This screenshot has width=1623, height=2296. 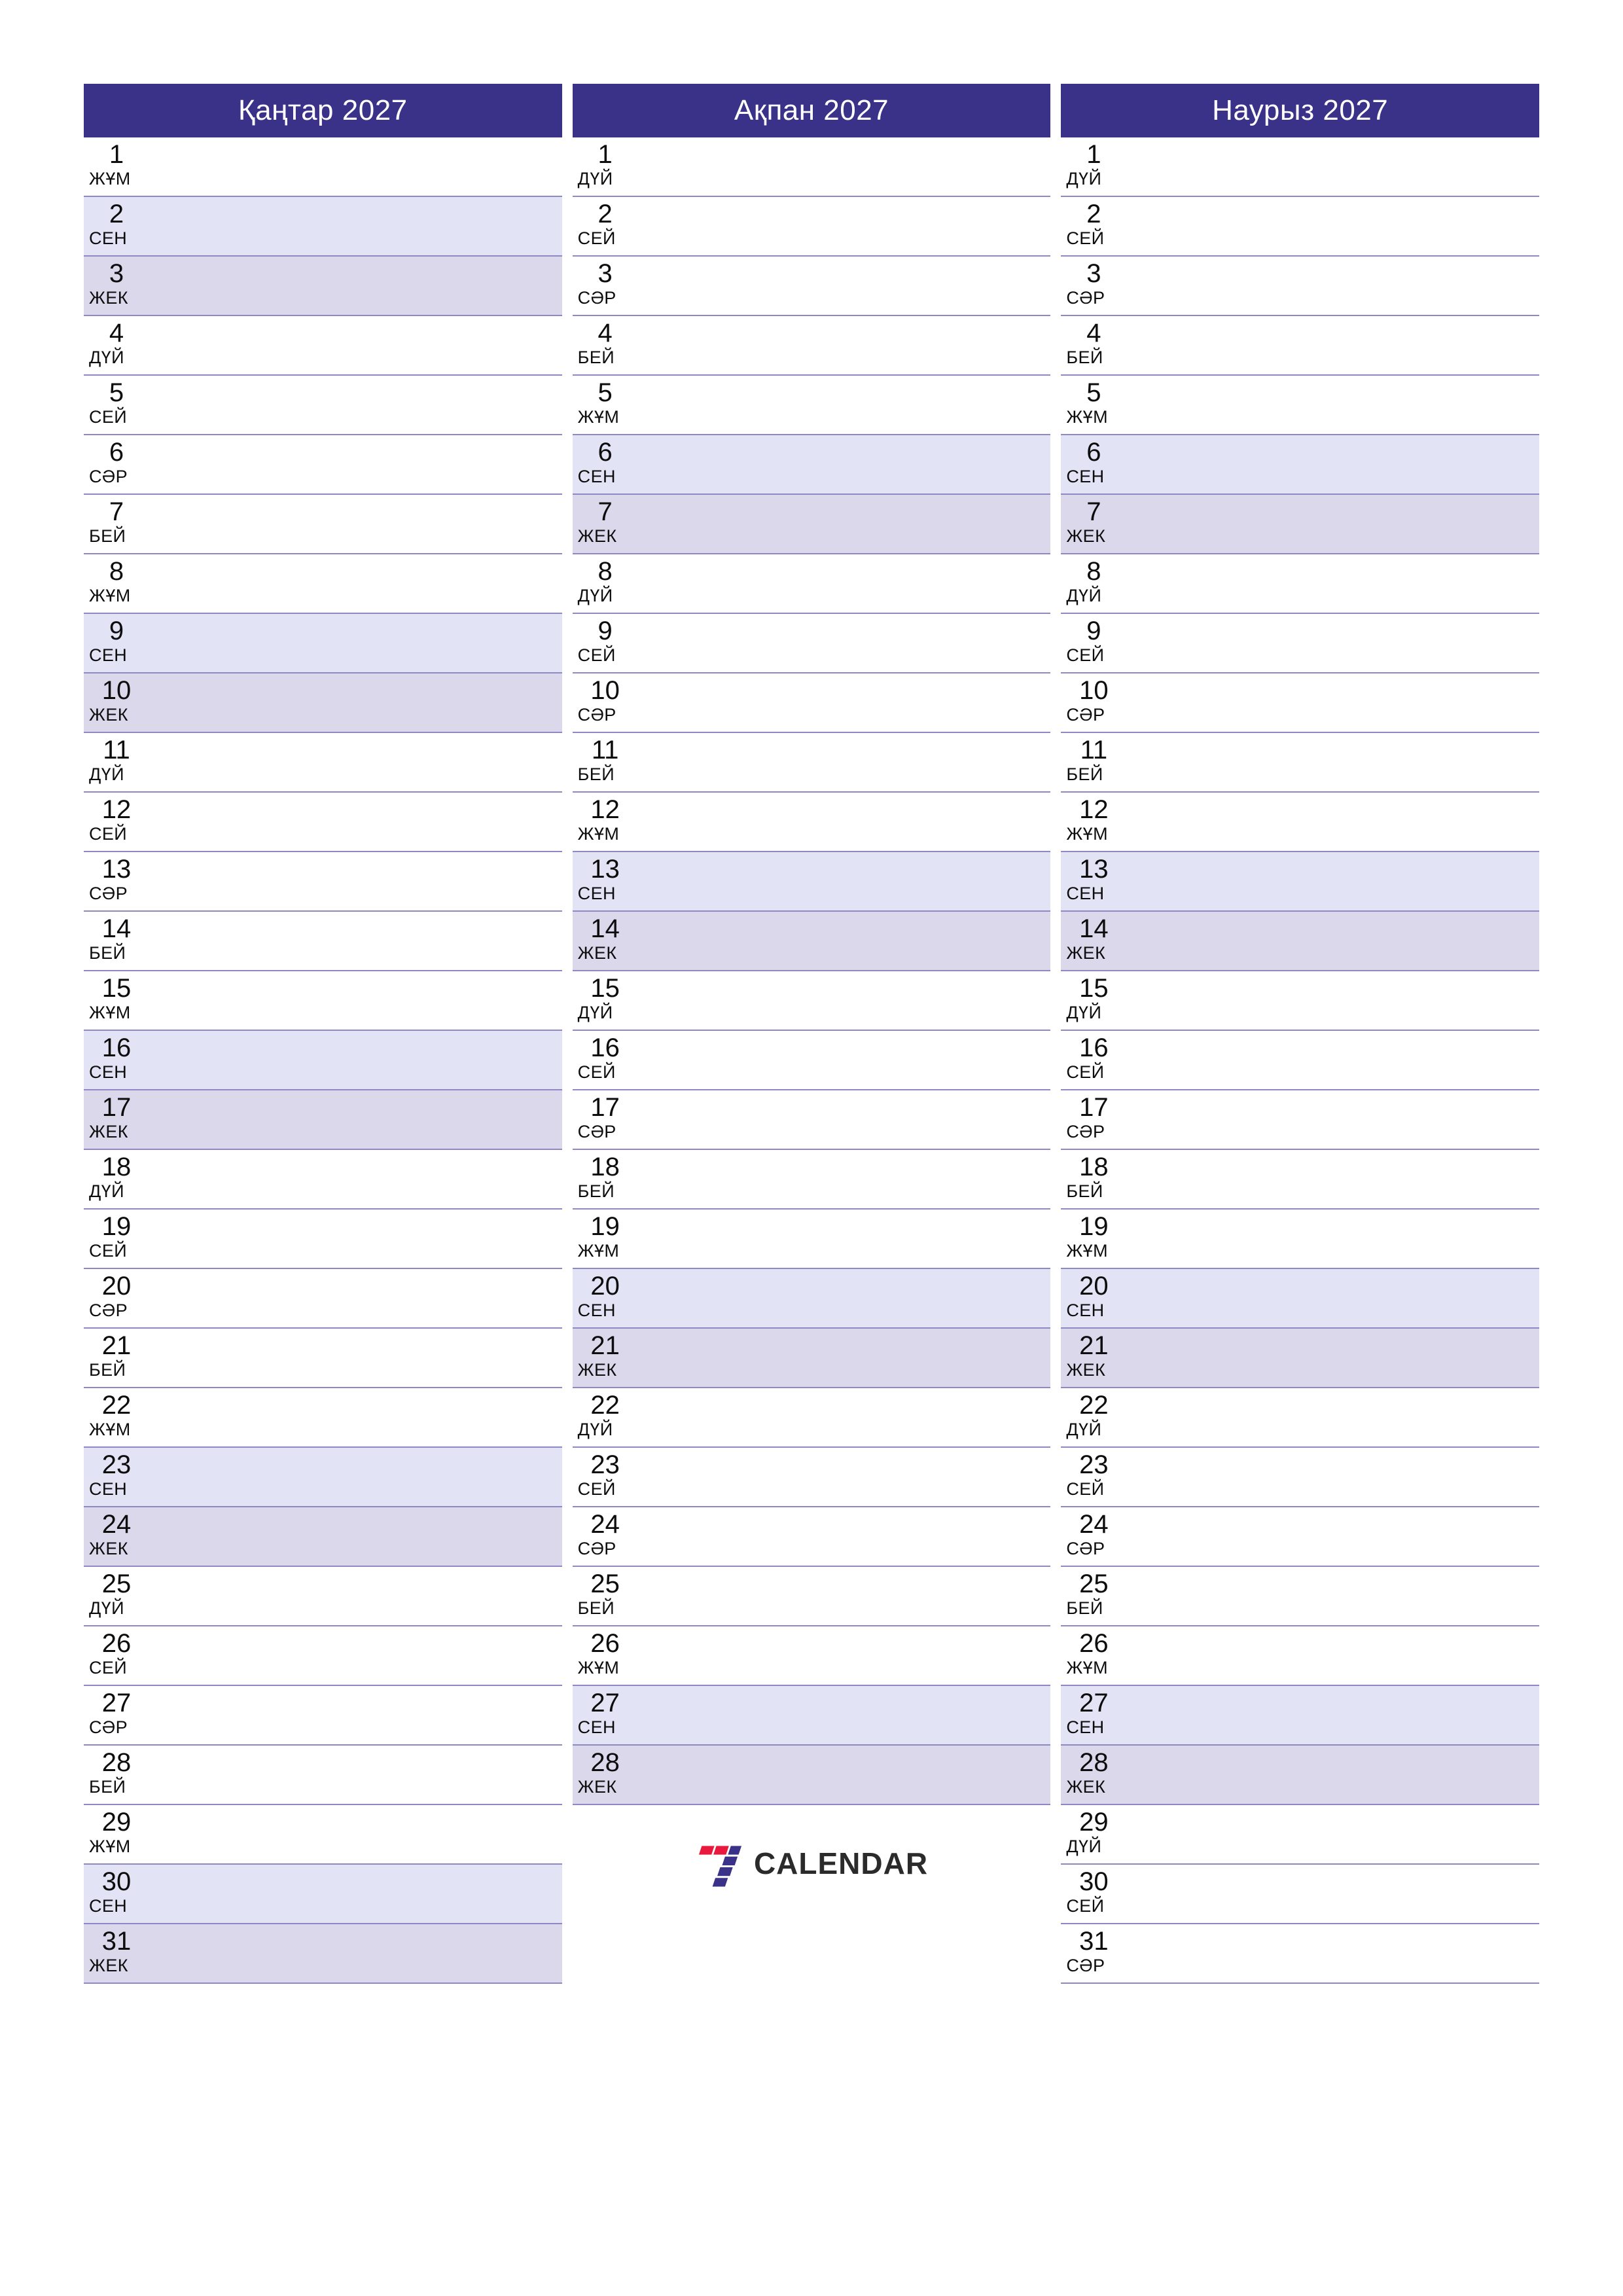 What do you see at coordinates (323, 524) in the screenshot?
I see `day-row: 7 БЕЙ` at bounding box center [323, 524].